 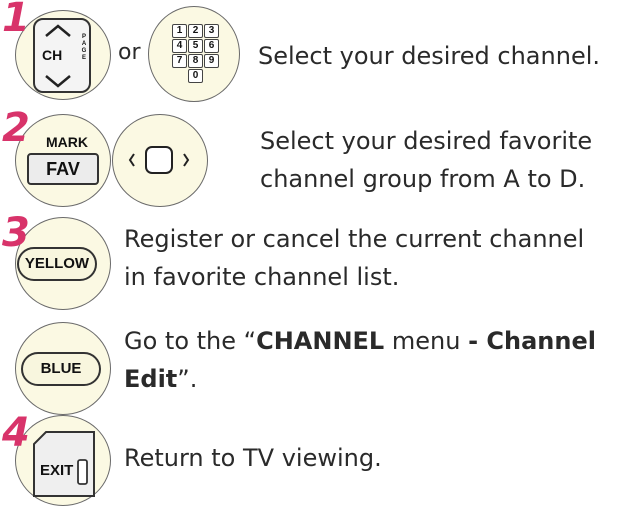 I want to click on chevron-up-icon, so click(x=58, y=30).